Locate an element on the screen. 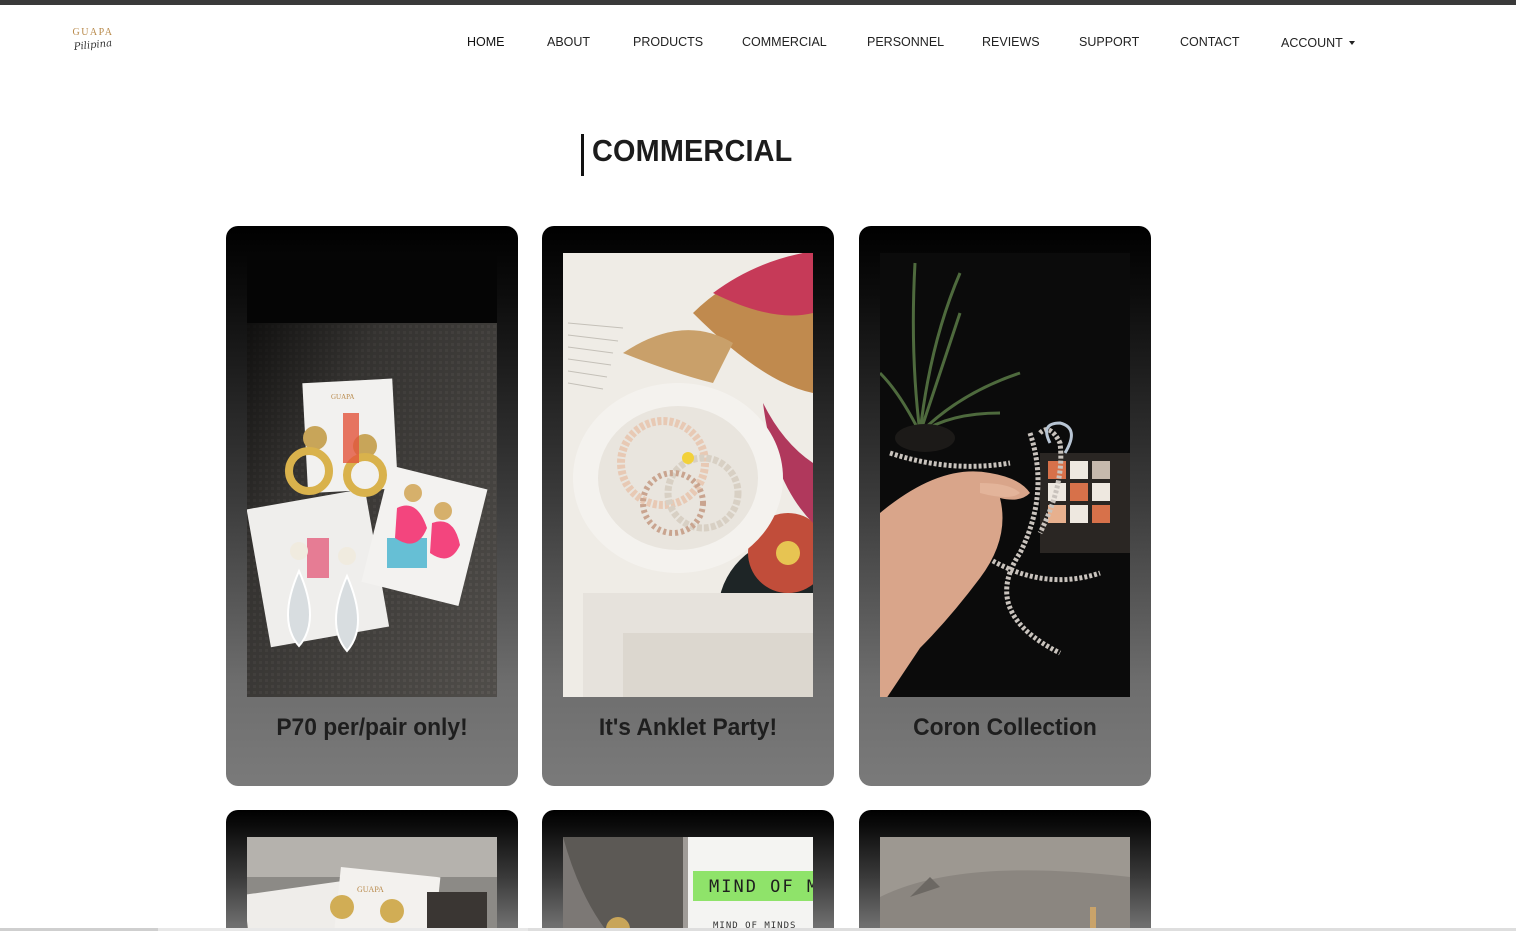  nav-products: PRODUCTS is located at coordinates (668, 42).